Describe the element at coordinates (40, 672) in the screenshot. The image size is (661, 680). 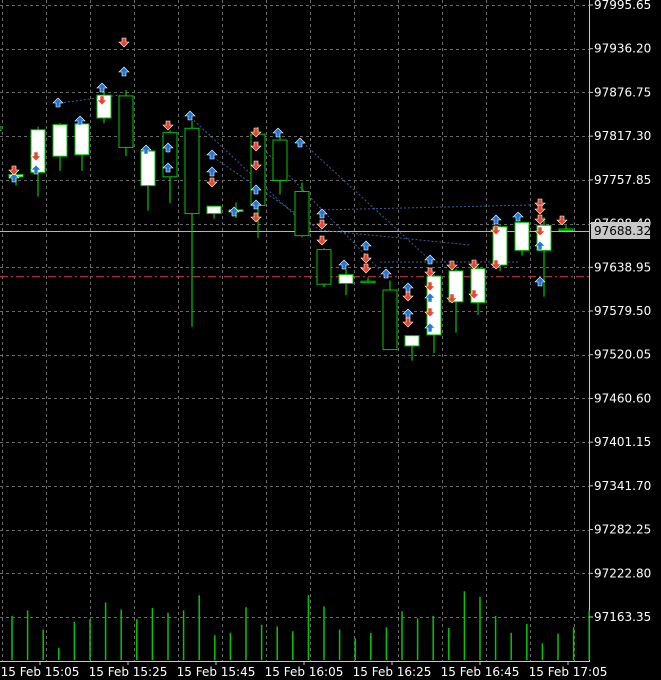
I see `time-tick-label: 15 Feb 15:05` at that location.